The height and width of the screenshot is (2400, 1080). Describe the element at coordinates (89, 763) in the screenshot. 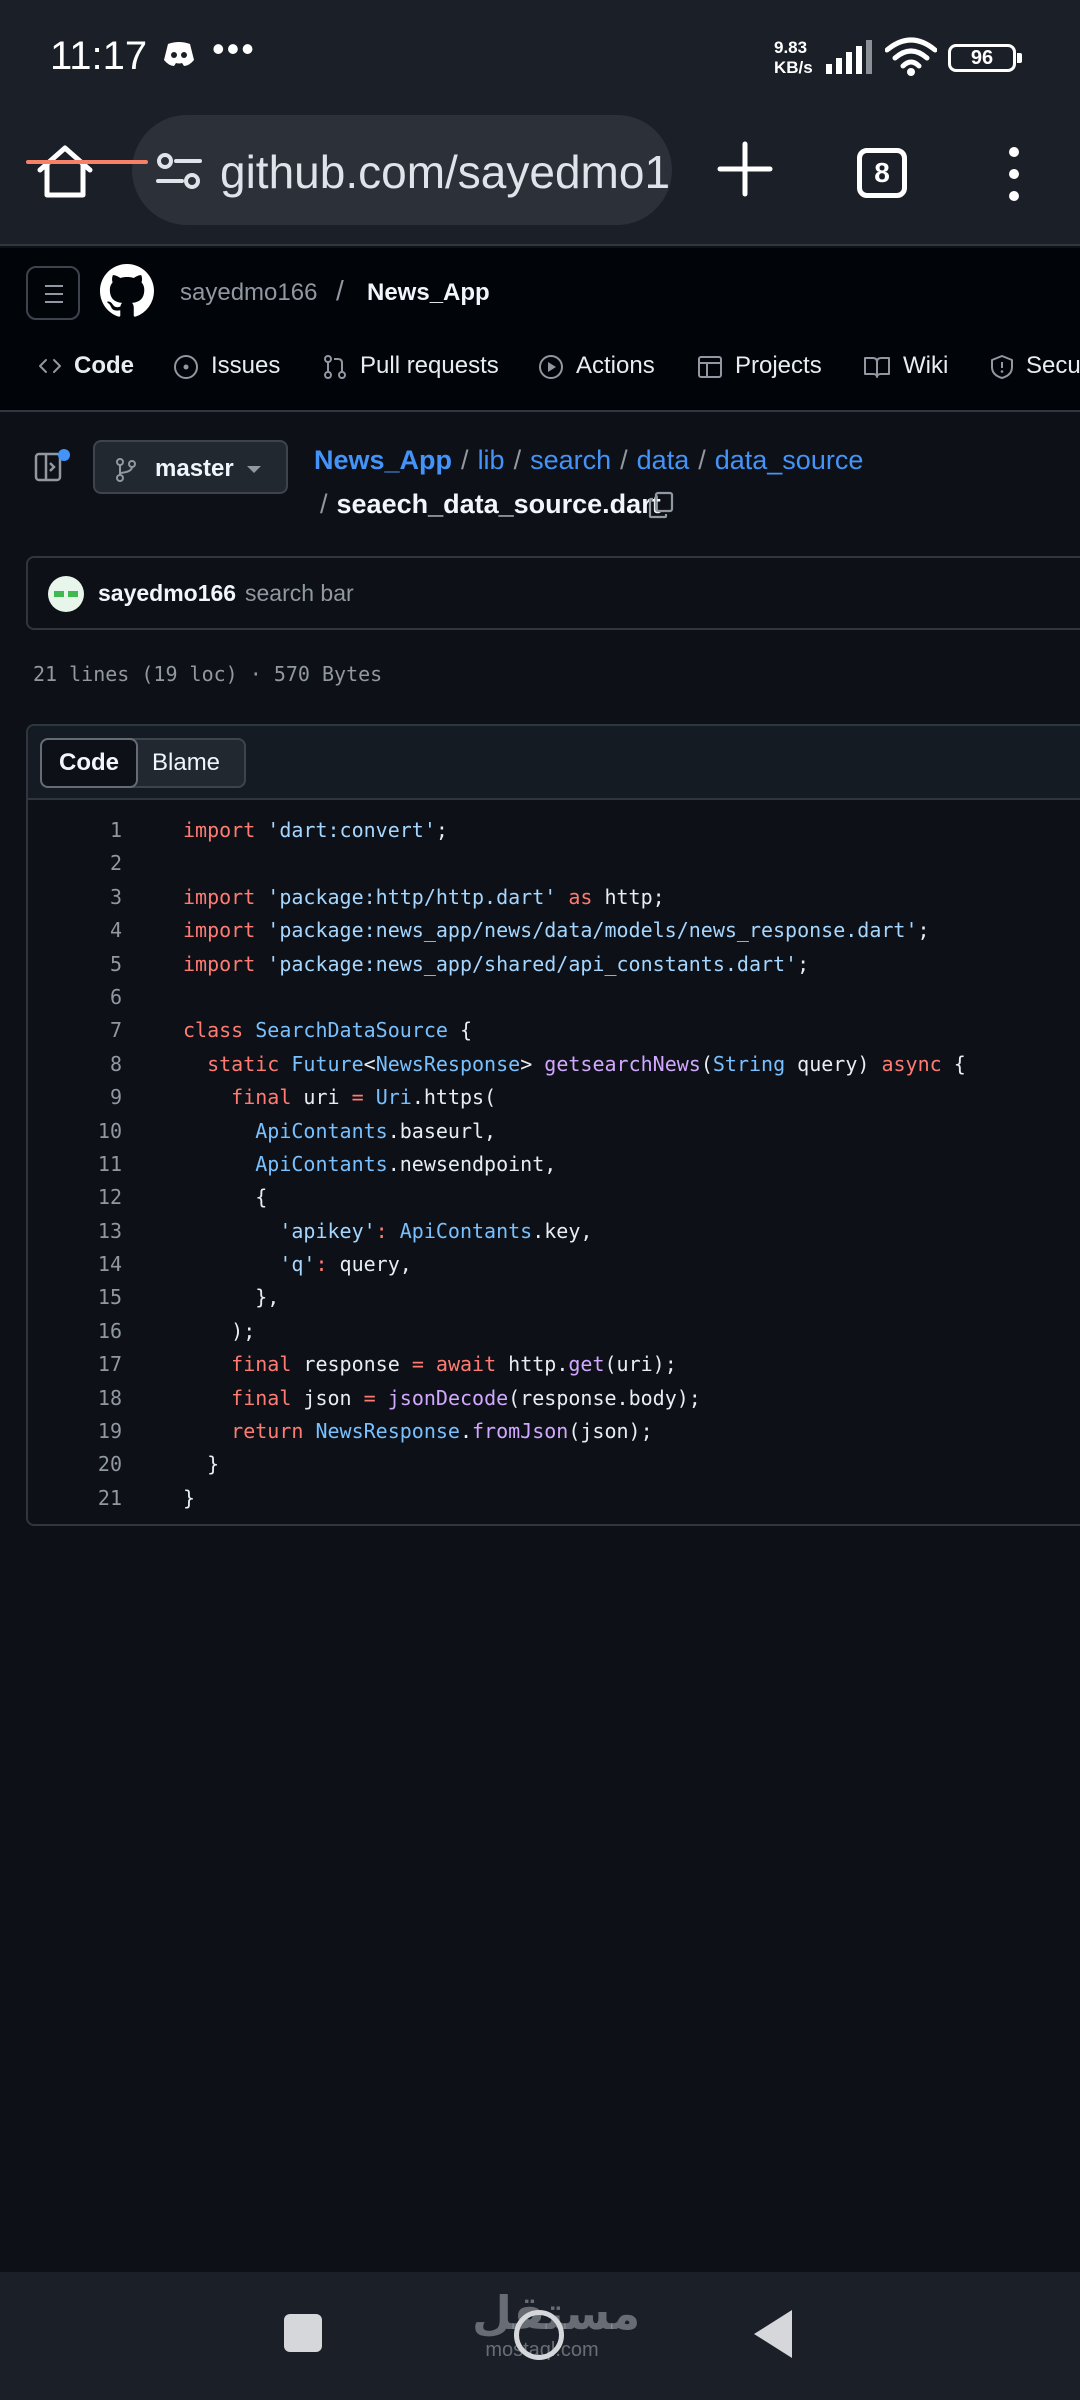

I see `code-view-button: Code` at that location.